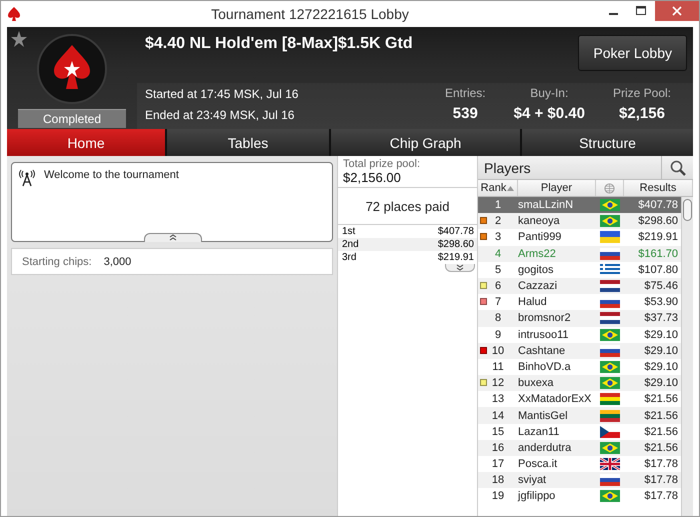  I want to click on player-name: buxexa, so click(536, 383).